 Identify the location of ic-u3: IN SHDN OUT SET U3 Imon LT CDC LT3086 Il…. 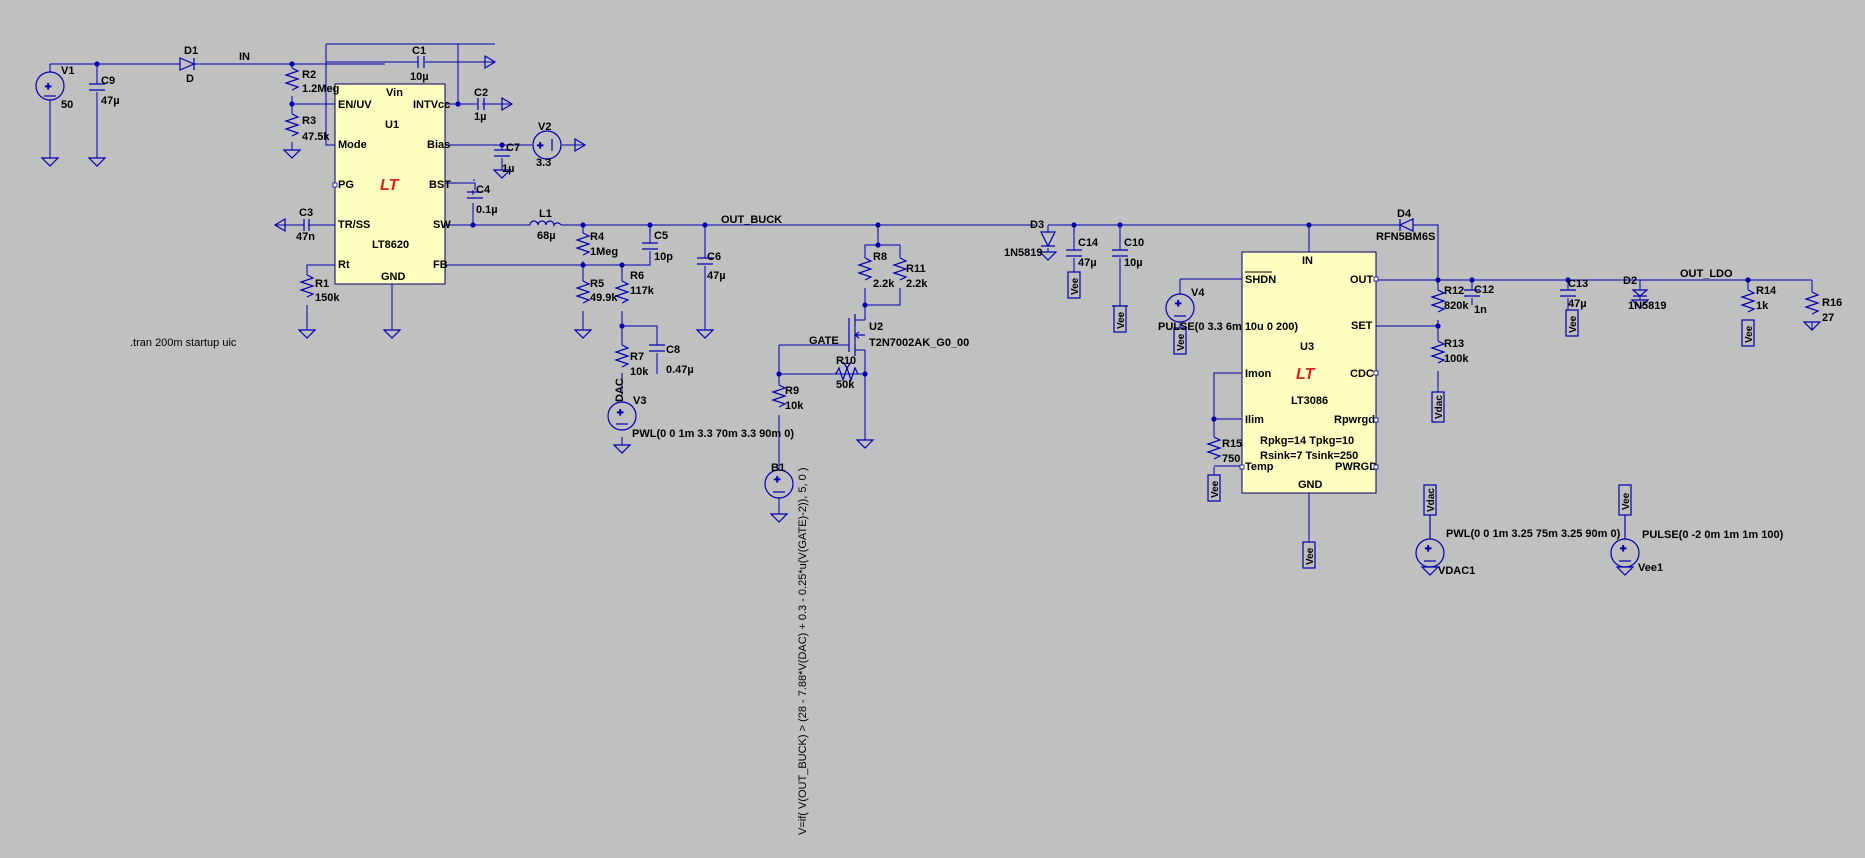
(1309, 372).